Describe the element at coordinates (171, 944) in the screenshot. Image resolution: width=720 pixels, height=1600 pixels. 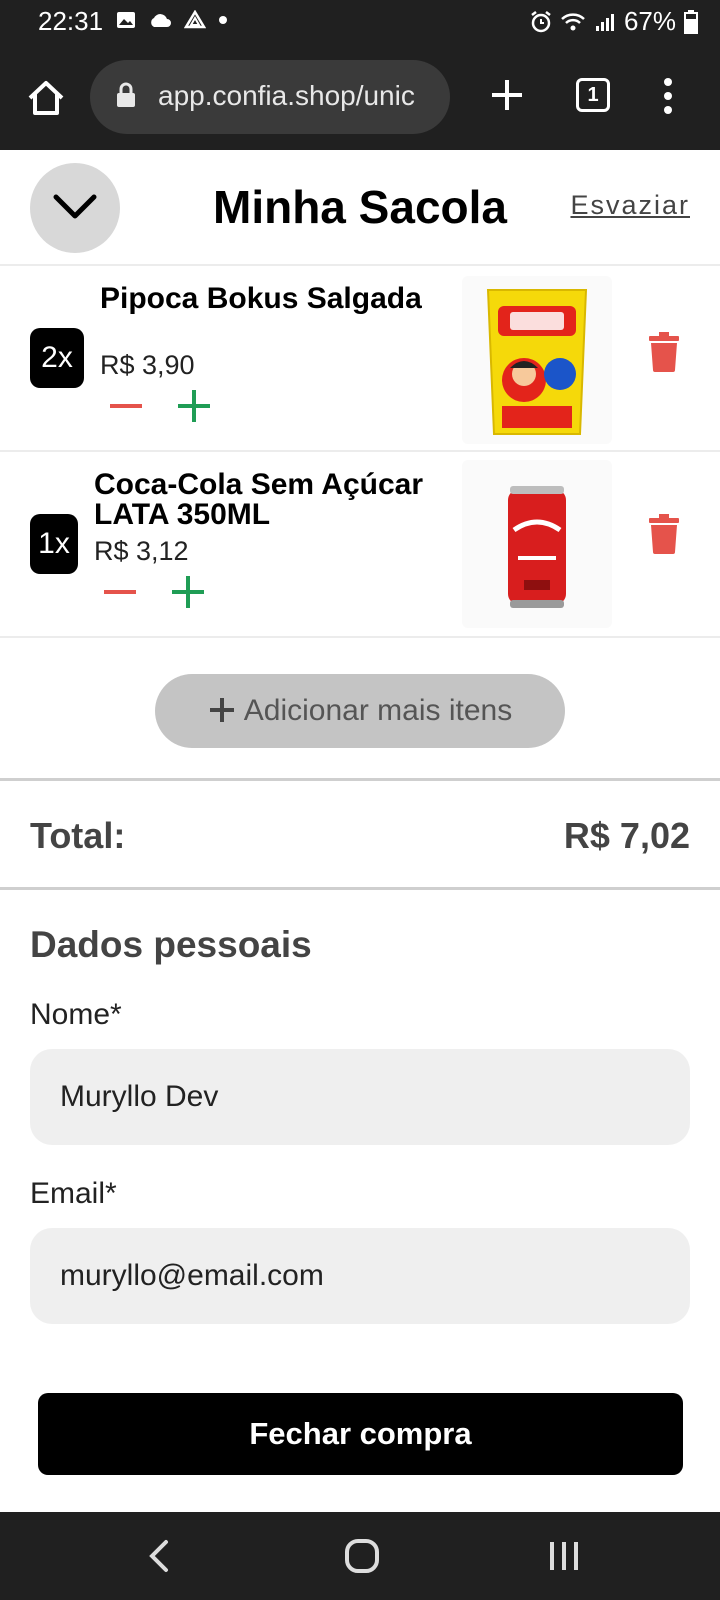
I see `personal-data-title: Dados pessoais` at that location.